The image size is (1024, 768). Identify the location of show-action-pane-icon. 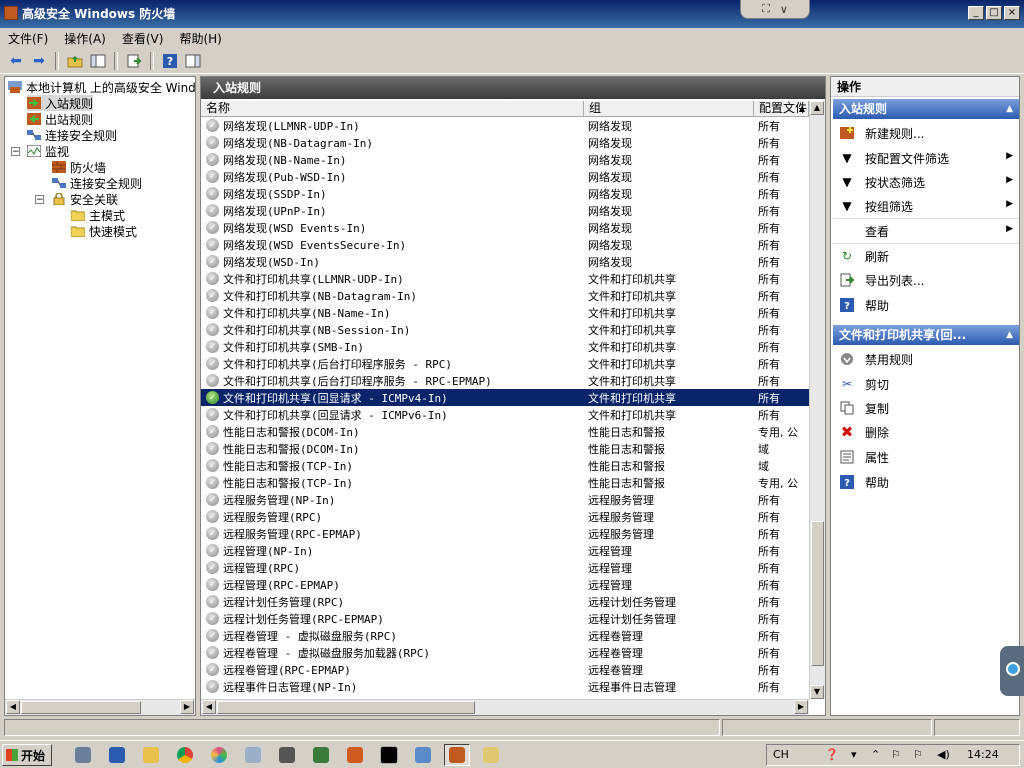
(193, 61).